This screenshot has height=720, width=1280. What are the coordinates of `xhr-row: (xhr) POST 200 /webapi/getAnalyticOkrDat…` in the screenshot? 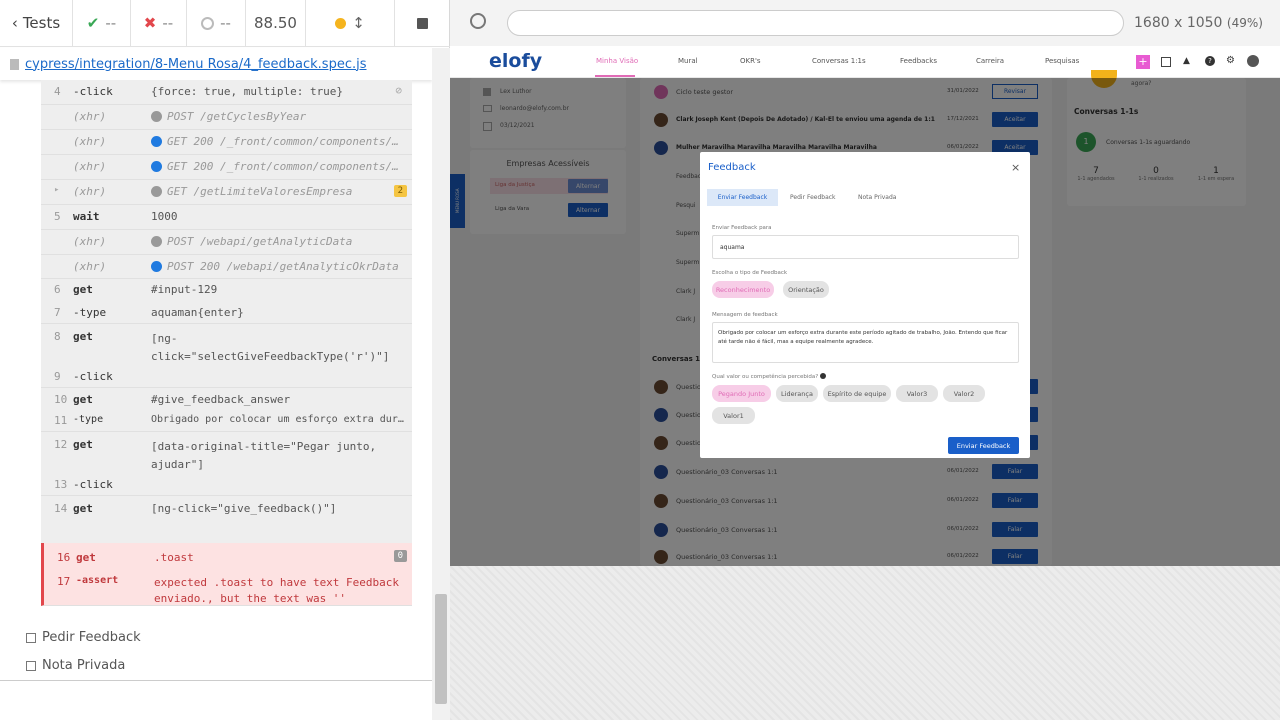 It's located at (226, 267).